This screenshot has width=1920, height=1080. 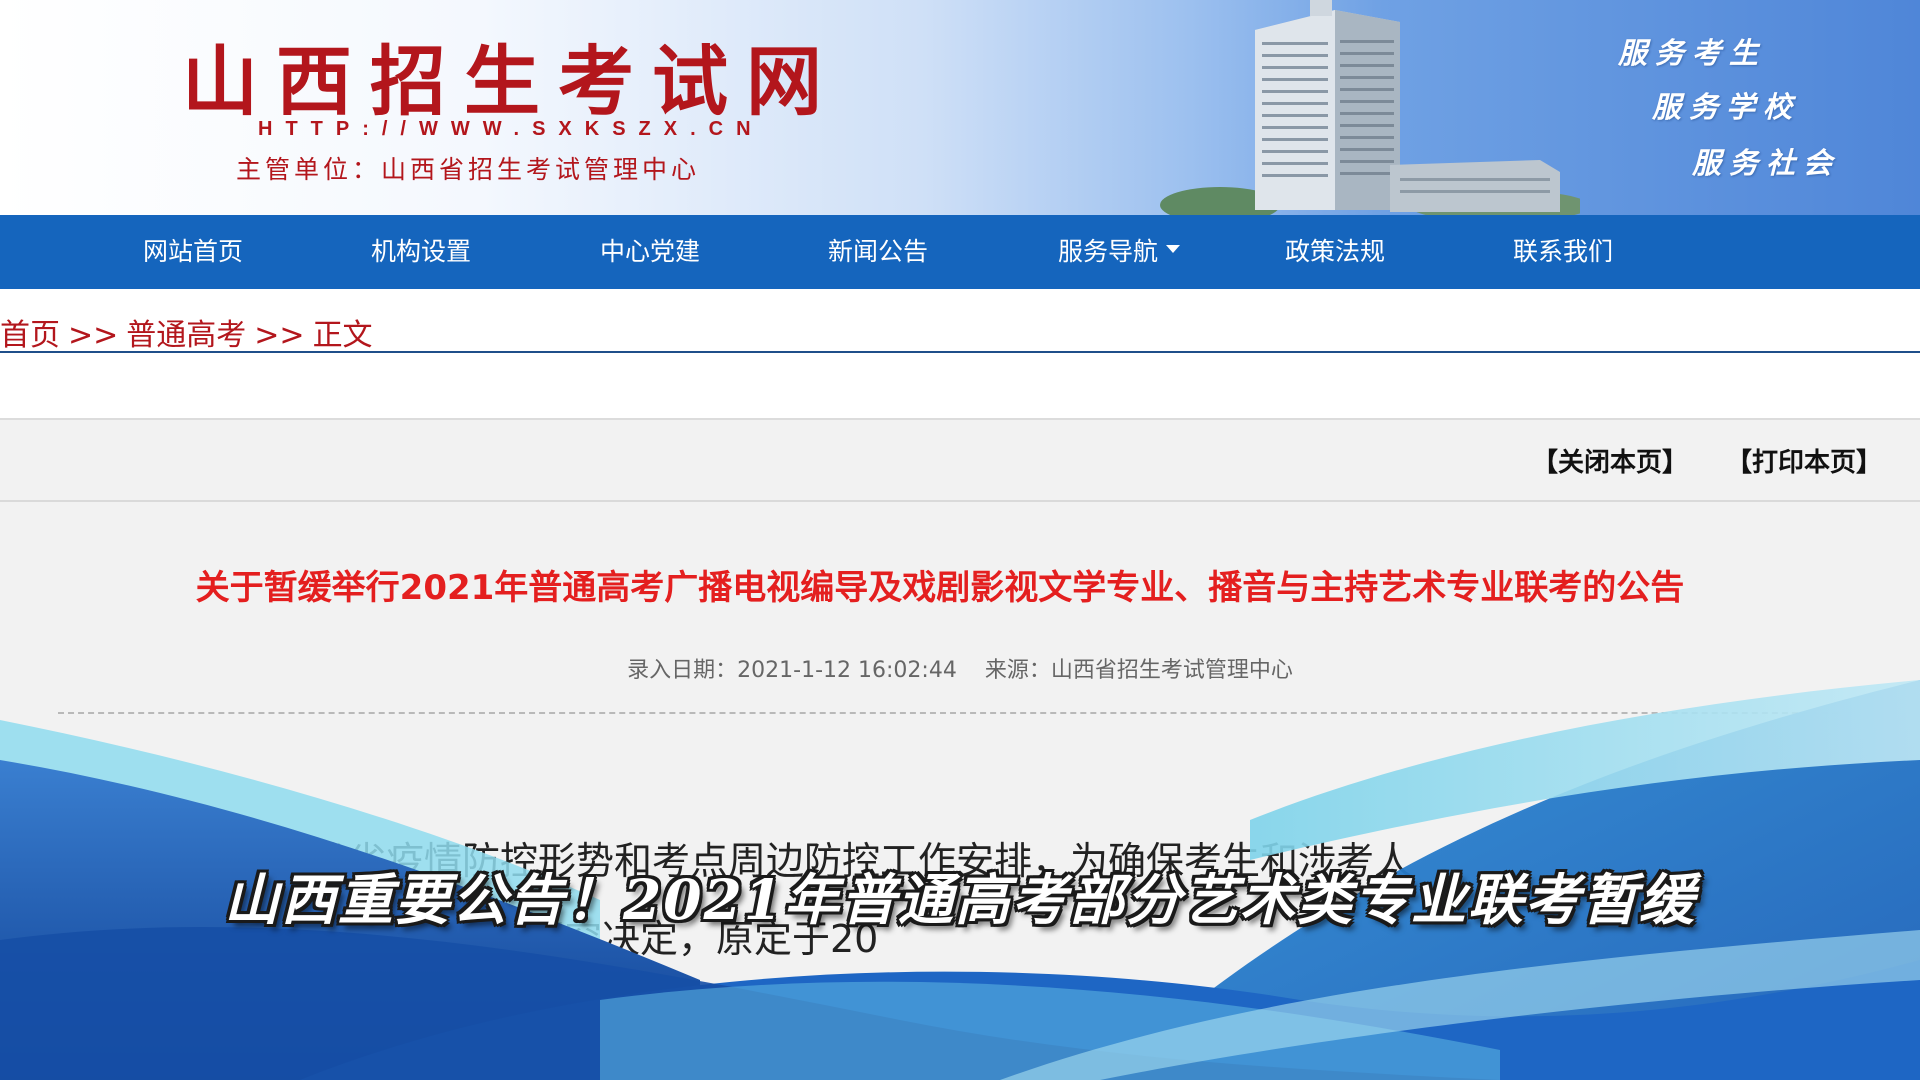 What do you see at coordinates (468, 169) in the screenshot?
I see `site-org: 主管单位：山西省招生考试管理中心` at bounding box center [468, 169].